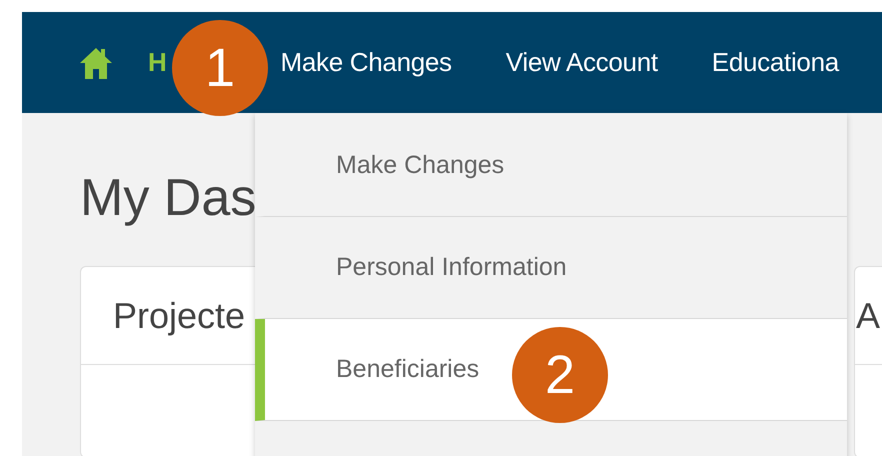  I want to click on nav-link: Educationa, so click(775, 62).